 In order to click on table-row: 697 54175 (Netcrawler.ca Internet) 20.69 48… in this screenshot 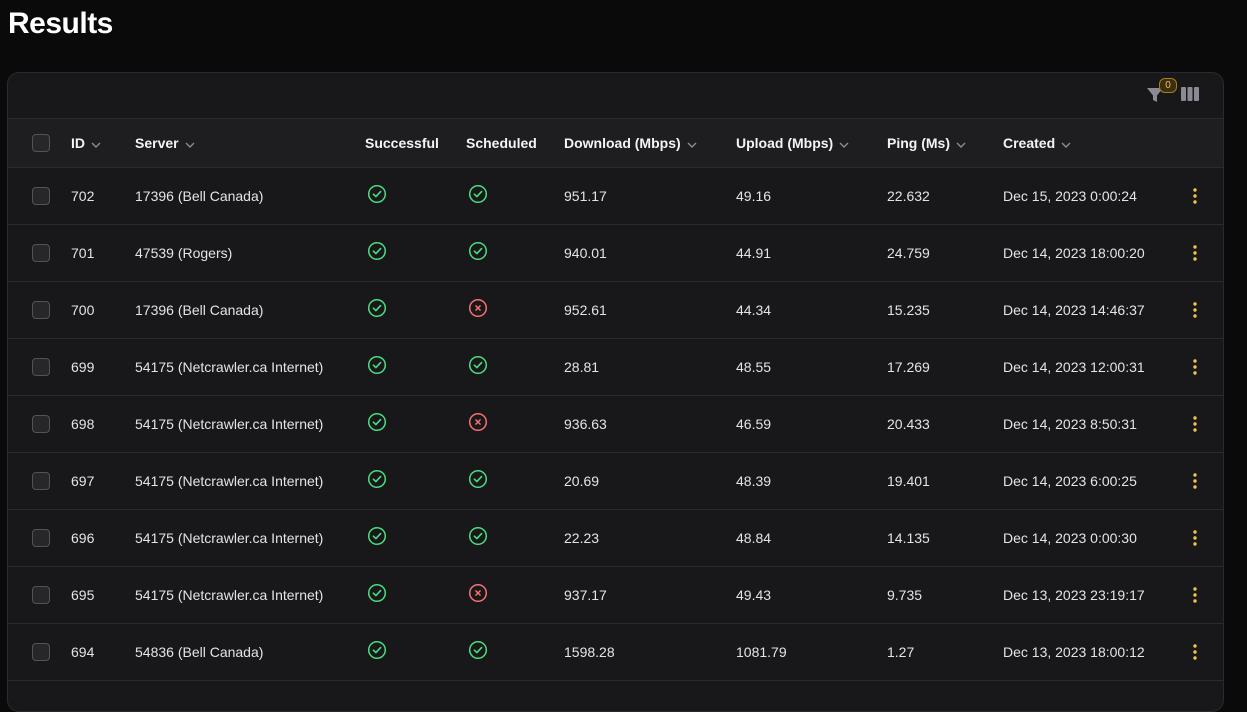, I will do `click(615, 480)`.